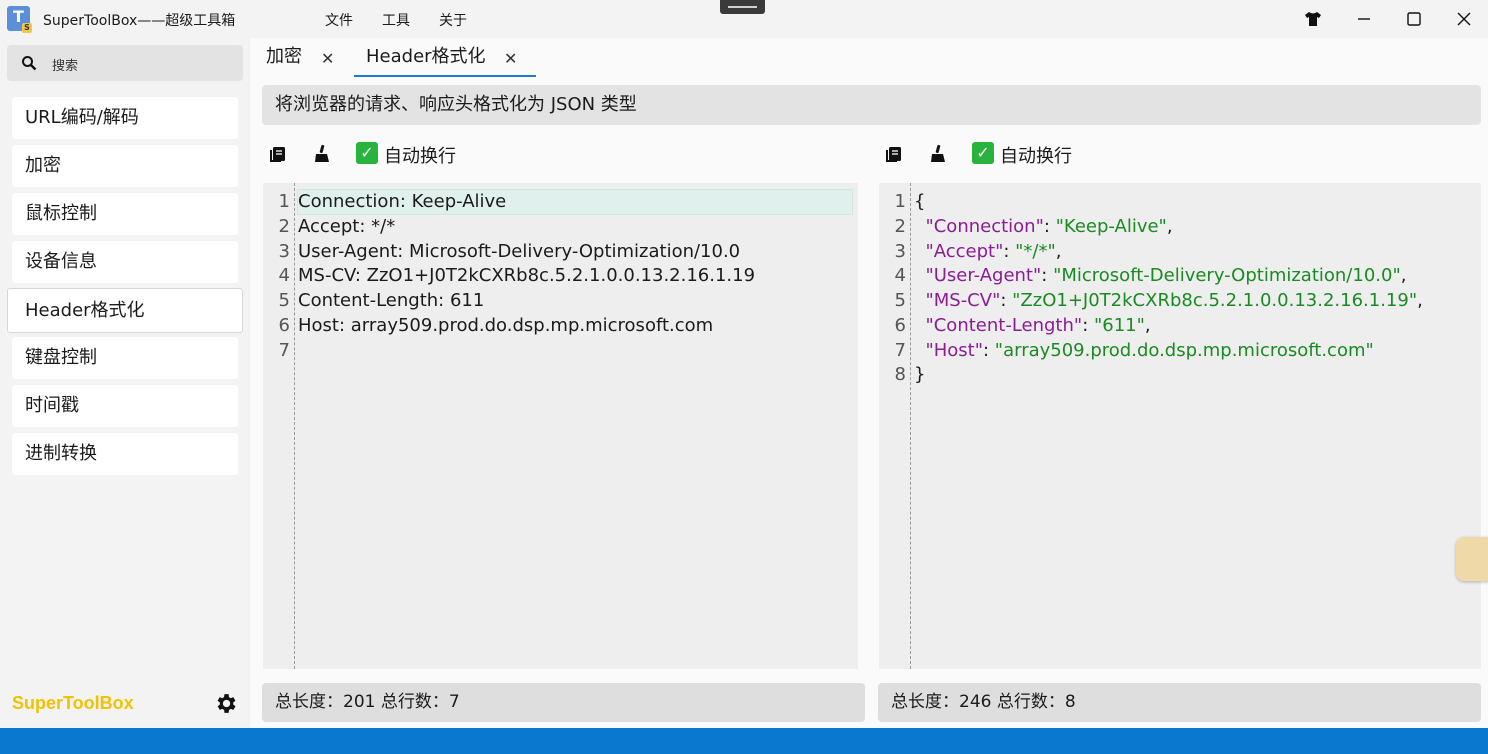 This screenshot has height=754, width=1488. Describe the element at coordinates (963, 300) in the screenshot. I see `json-key: "MS-CV"` at that location.